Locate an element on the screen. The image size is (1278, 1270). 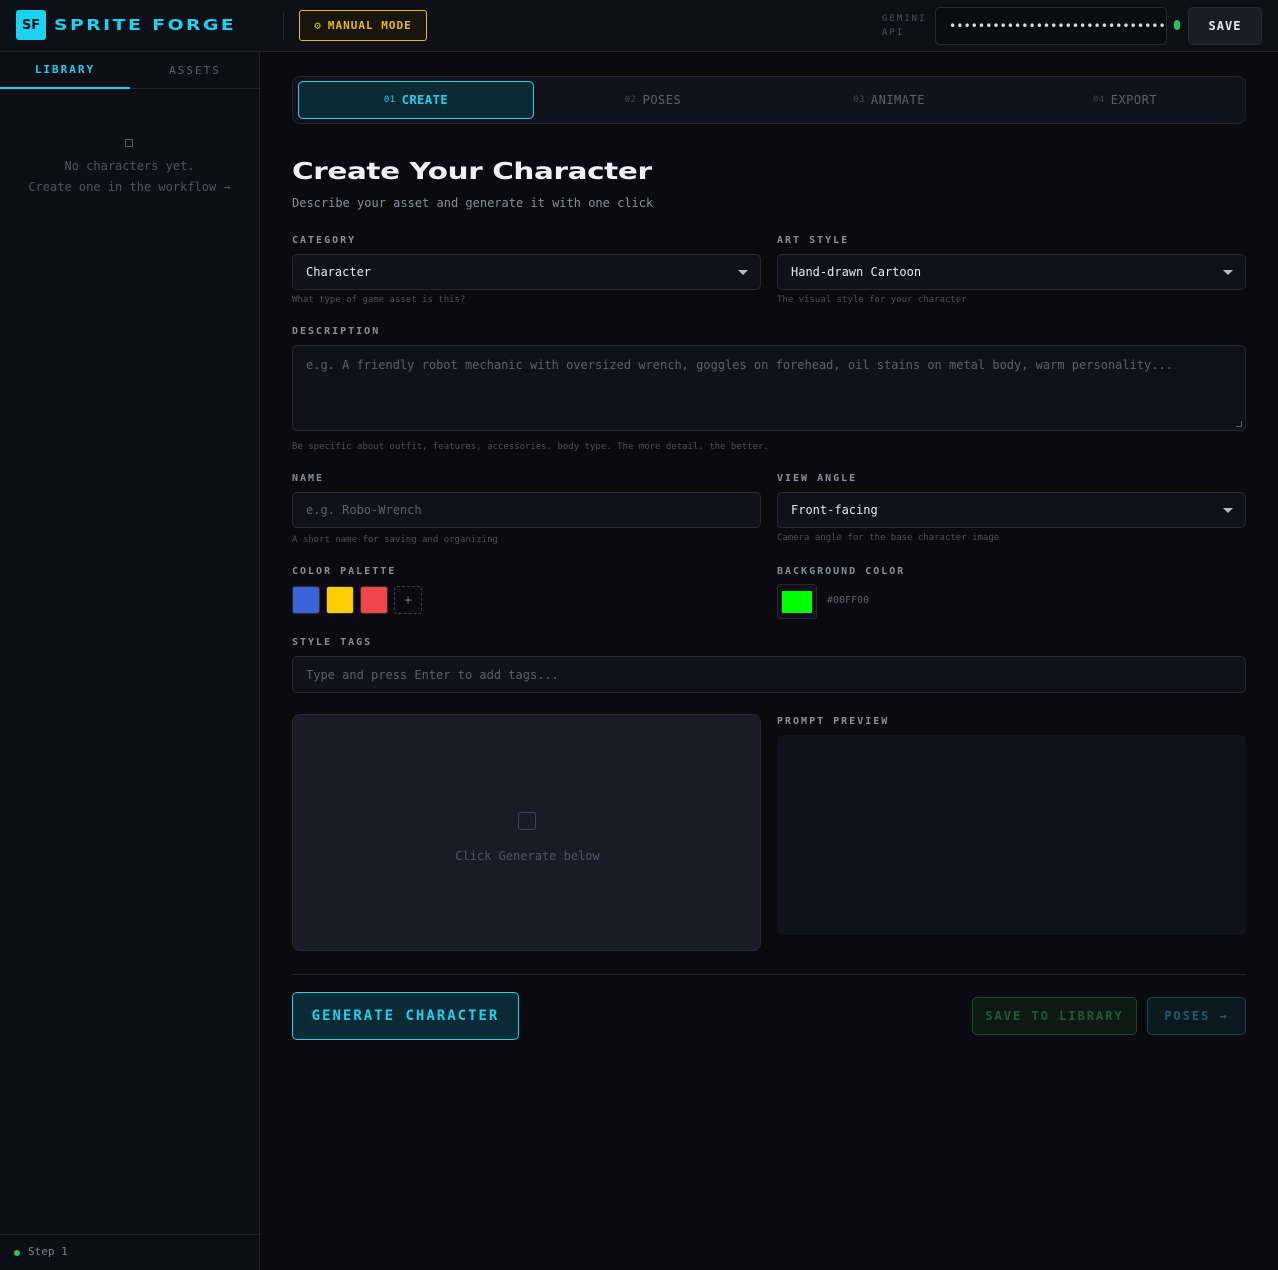
view-angle-value: Front-facing is located at coordinates (834, 510).